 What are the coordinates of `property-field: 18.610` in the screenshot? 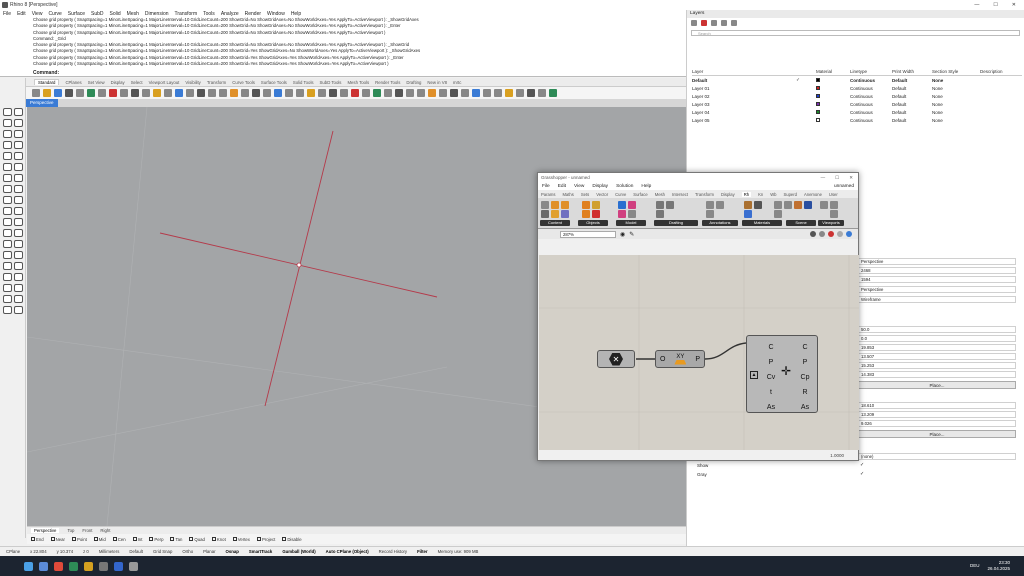 It's located at (937, 405).